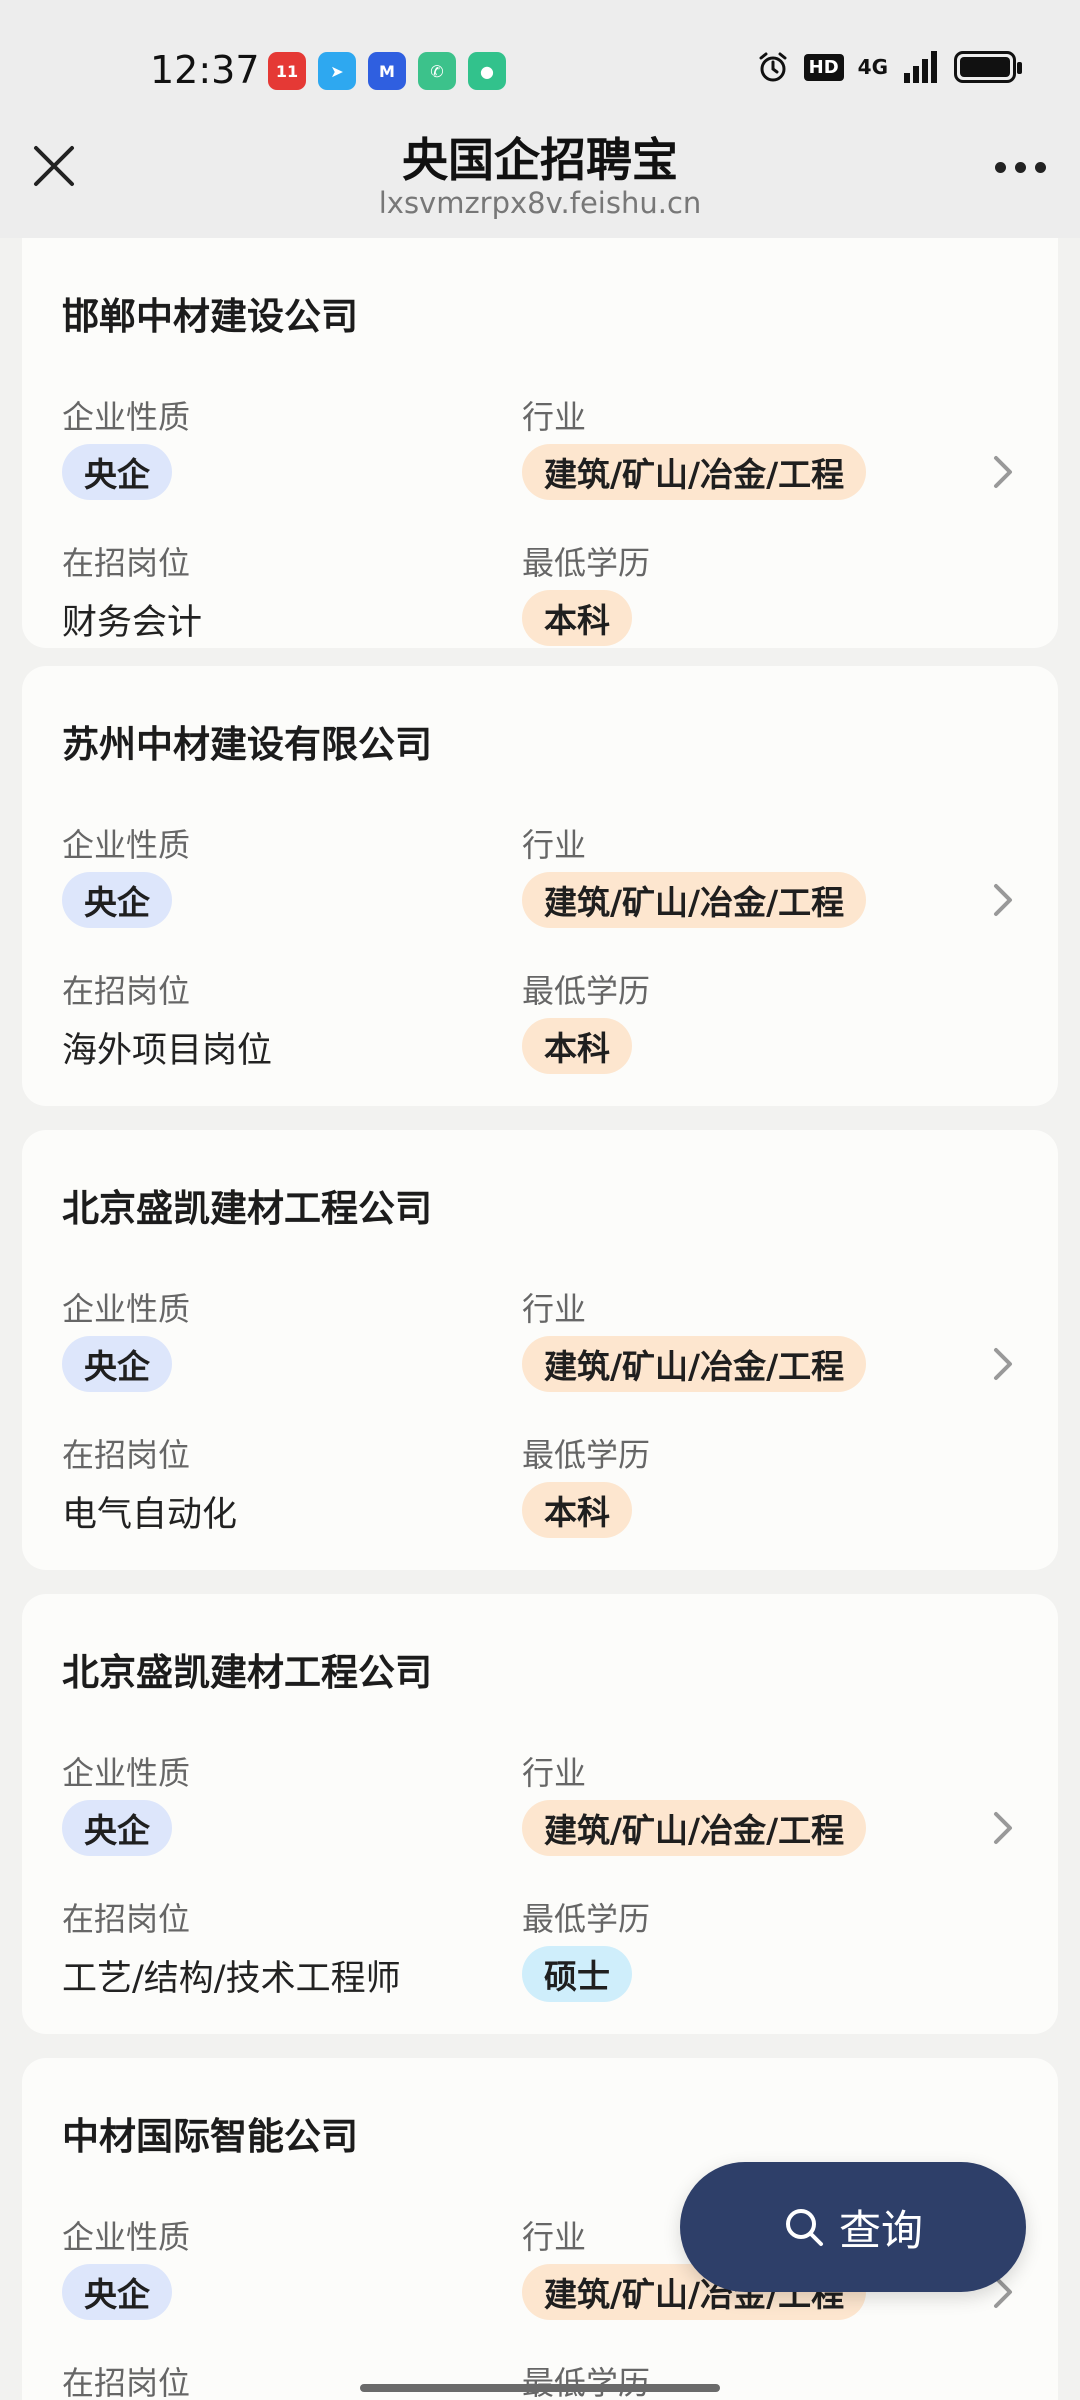 The image size is (1080, 2400). Describe the element at coordinates (231, 1979) in the screenshot. I see `position-value: 工艺/结构/技术工程师` at that location.